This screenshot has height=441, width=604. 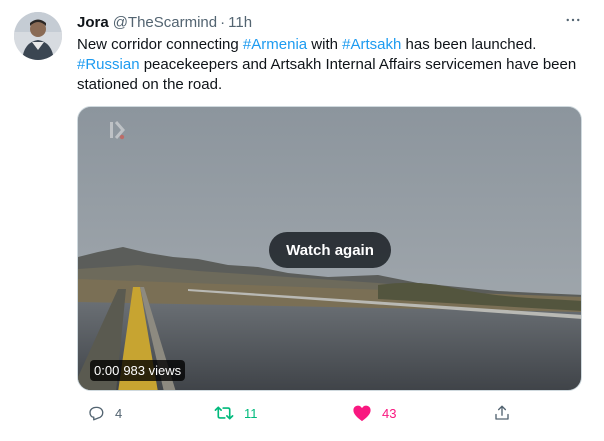 I want to click on text-segment: New corridor connecting, so click(x=160, y=44).